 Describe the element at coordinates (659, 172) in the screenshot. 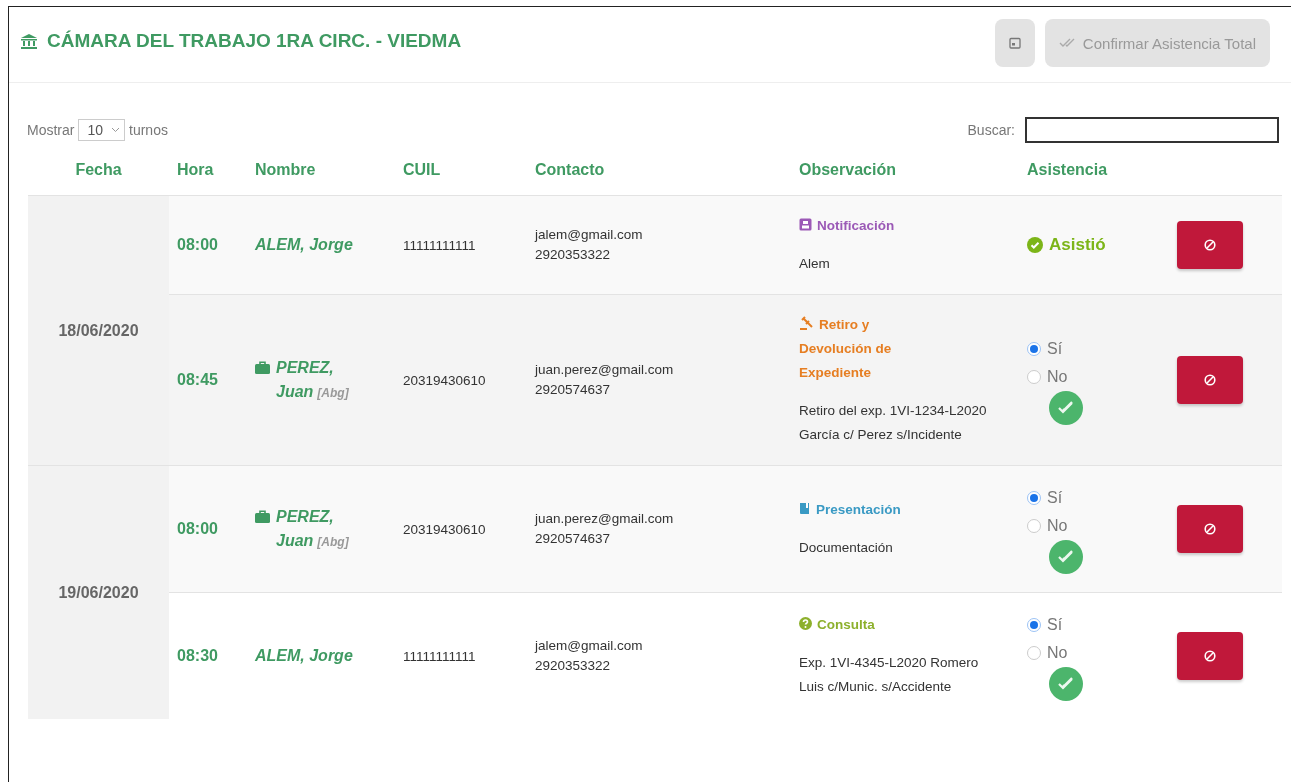

I see `column-header: Contacto` at that location.